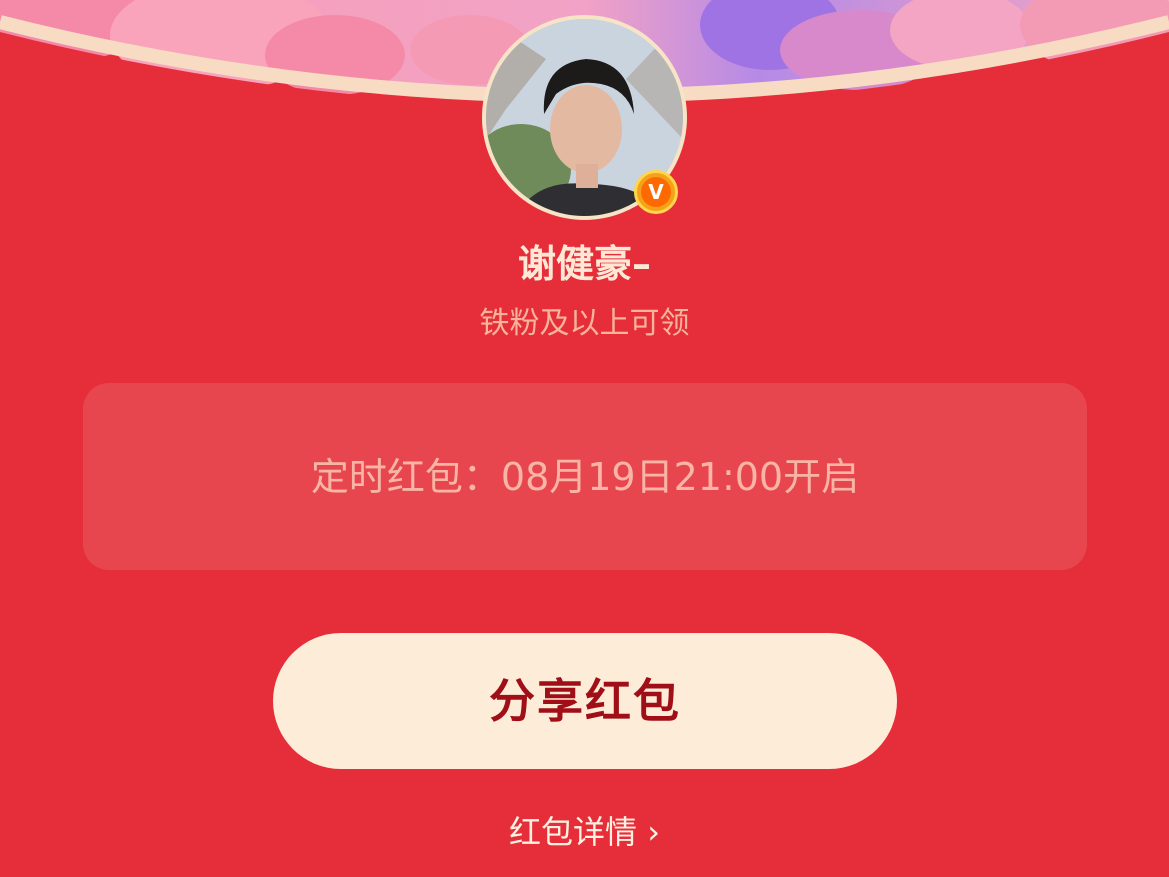  What do you see at coordinates (653, 832) in the screenshot?
I see `chevron-right-icon: ›` at bounding box center [653, 832].